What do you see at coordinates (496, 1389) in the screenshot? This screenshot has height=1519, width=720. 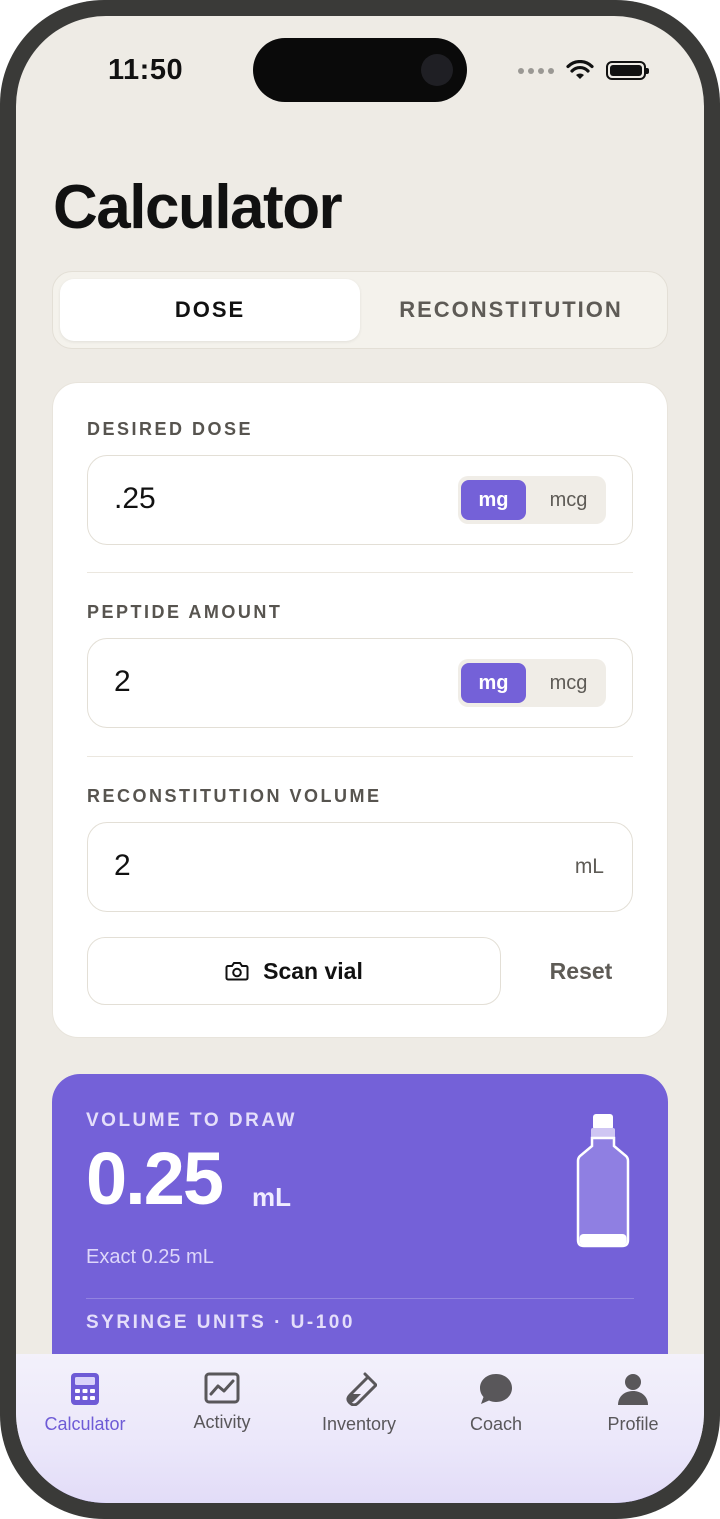 I see `chat-bubble-icon` at bounding box center [496, 1389].